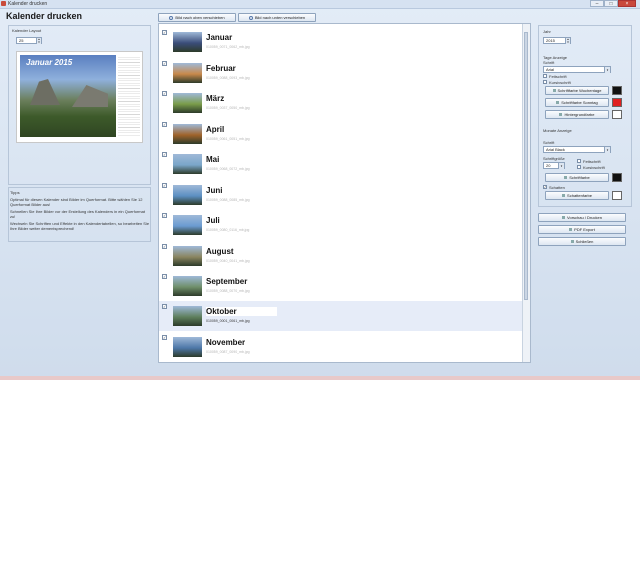  Describe the element at coordinates (582, 217) in the screenshot. I see `vorschau-button: Vorschau / Drucken` at that location.